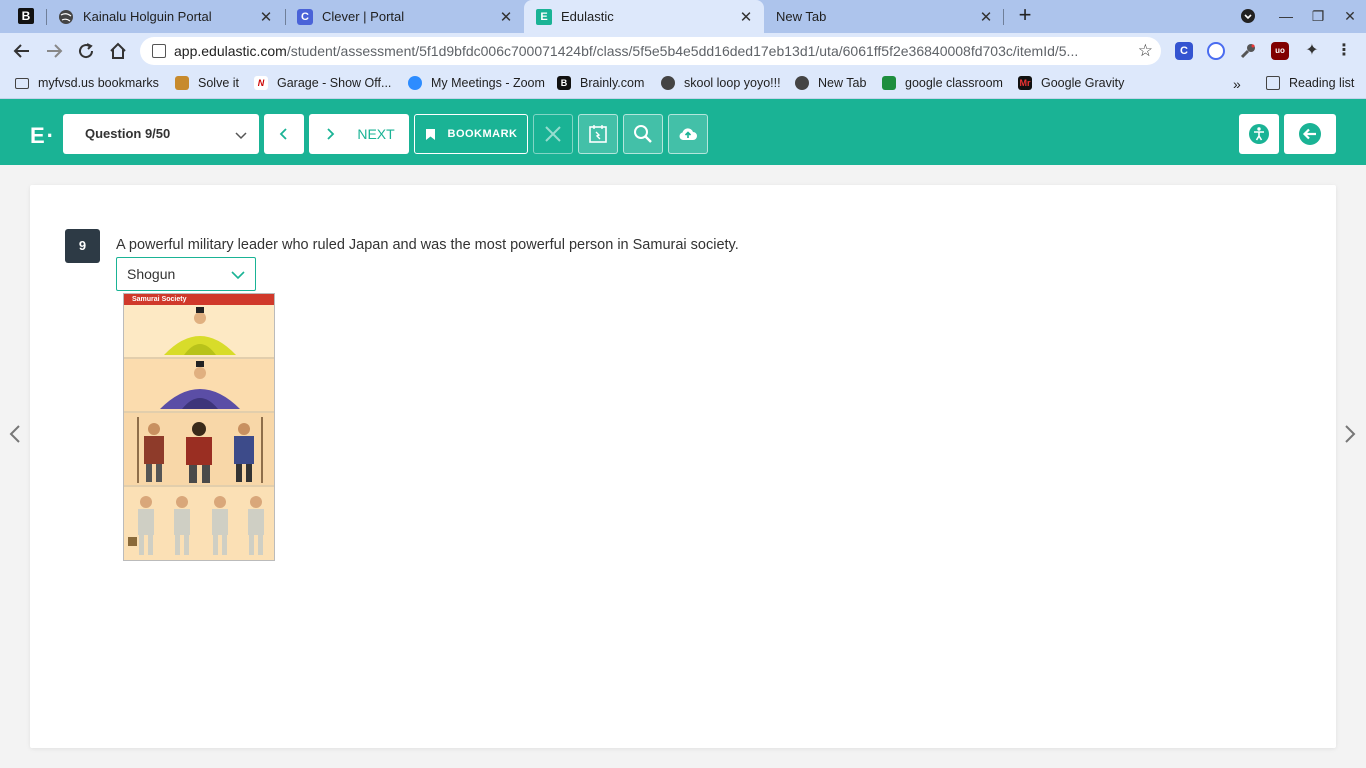 The height and width of the screenshot is (768, 1366). I want to click on bookmark-brainly: B Brainly.com, so click(600, 83).